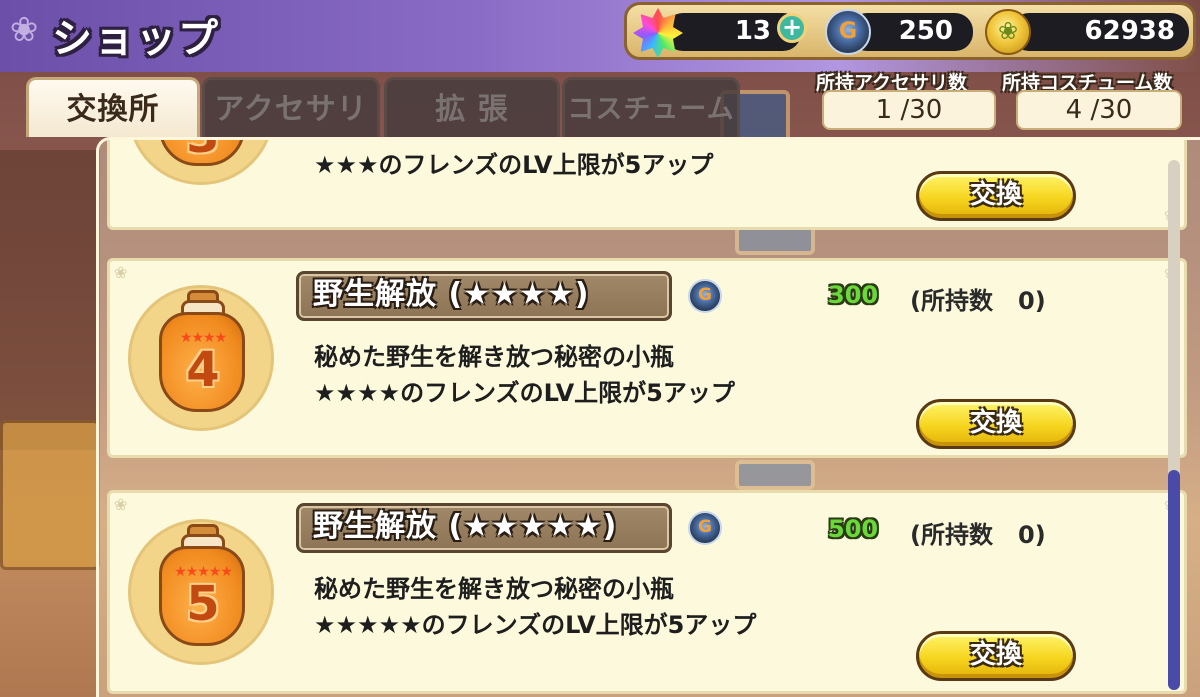 Image resolution: width=1200 pixels, height=697 pixels. Describe the element at coordinates (853, 295) in the screenshot. I see `item-cost: 300` at that location.